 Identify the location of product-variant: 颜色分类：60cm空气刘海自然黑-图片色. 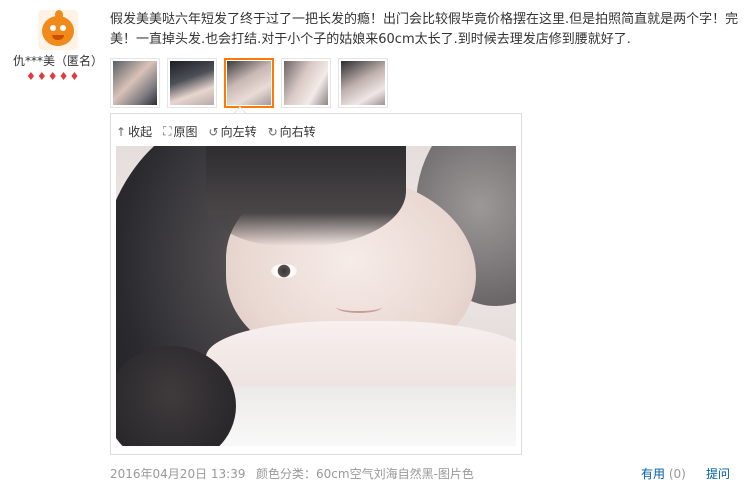
(365, 473).